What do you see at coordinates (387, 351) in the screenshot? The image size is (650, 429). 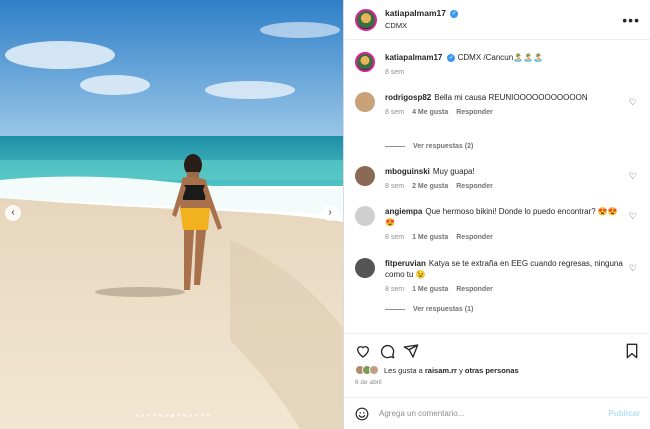 I see `comment-bubble-icon` at bounding box center [387, 351].